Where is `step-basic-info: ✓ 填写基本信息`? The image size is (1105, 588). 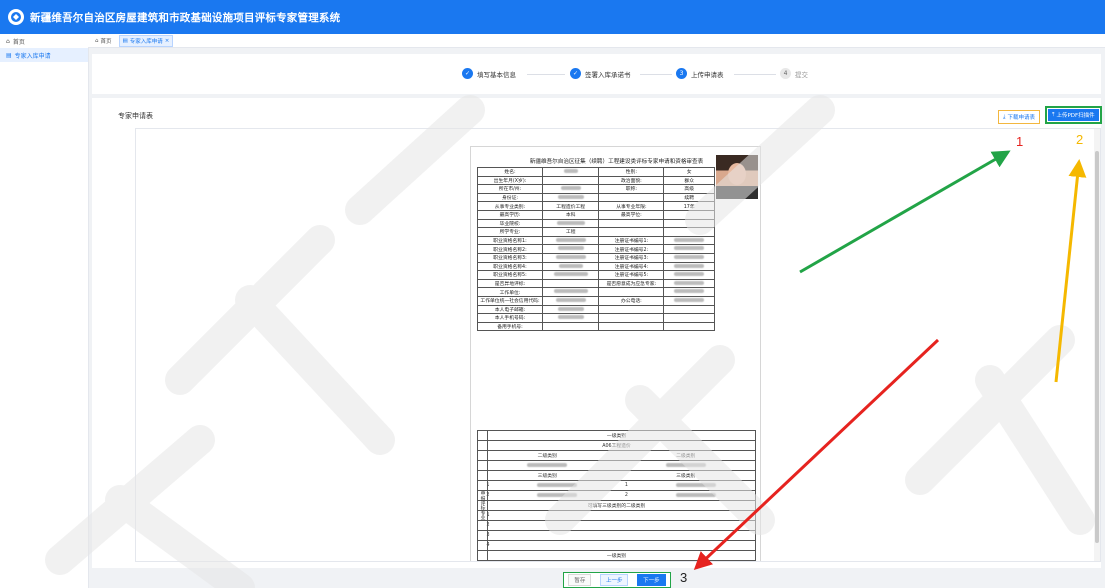 step-basic-info: ✓ 填写基本信息 is located at coordinates (489, 73).